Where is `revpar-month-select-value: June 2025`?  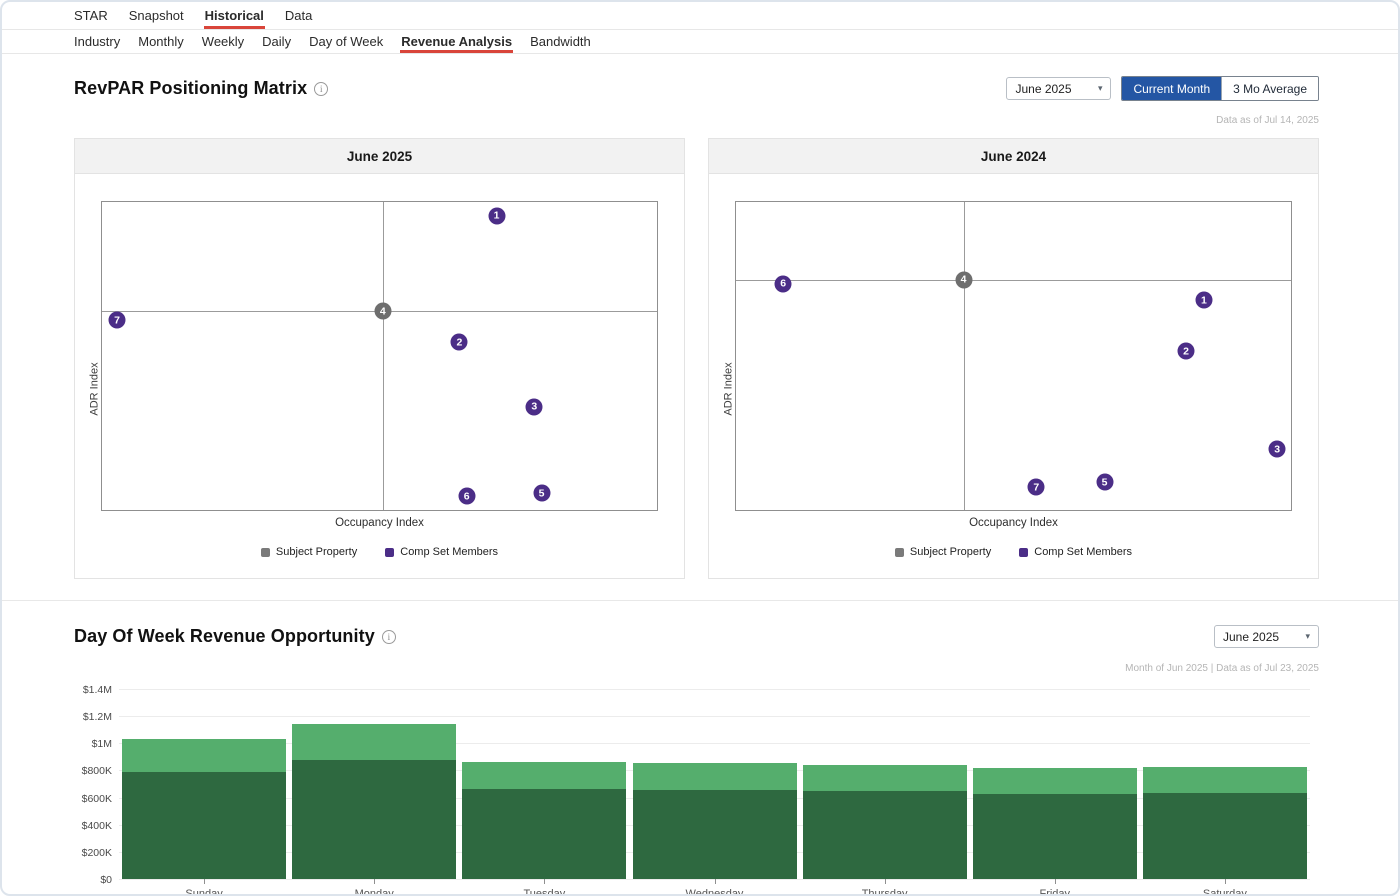 revpar-month-select-value: June 2025 is located at coordinates (1043, 88).